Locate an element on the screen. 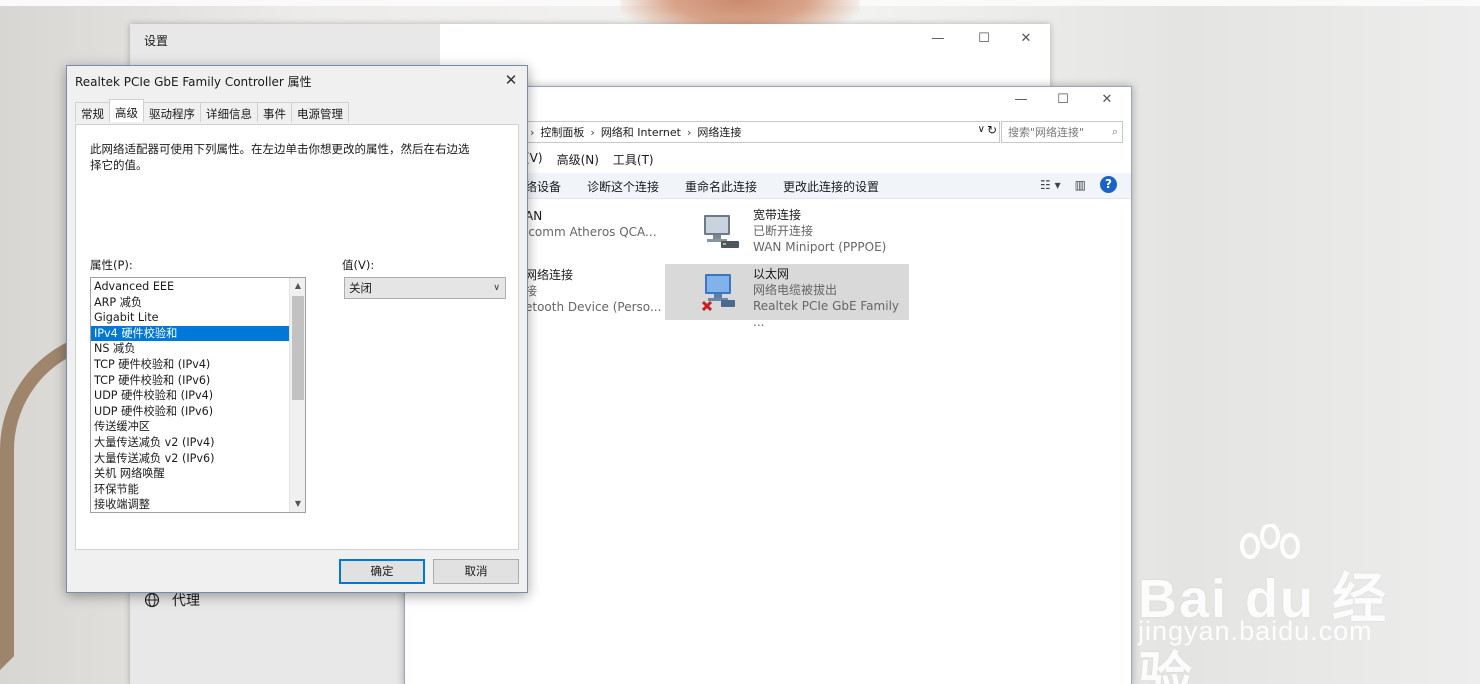  list-item-selected: IPv4 硬件校验和 is located at coordinates (190, 333).